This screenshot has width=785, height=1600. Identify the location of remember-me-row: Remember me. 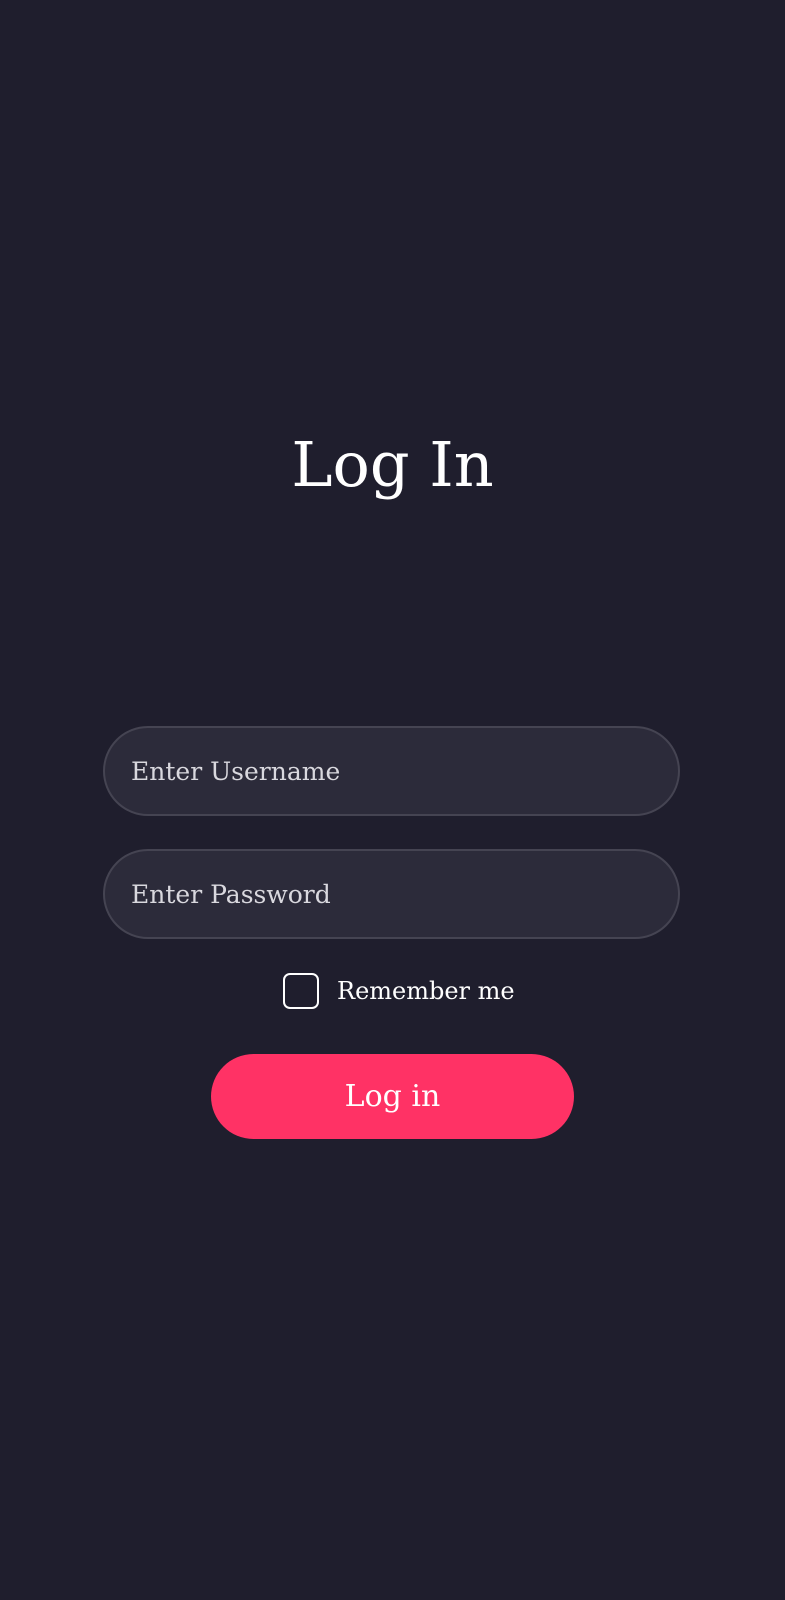
(399, 991).